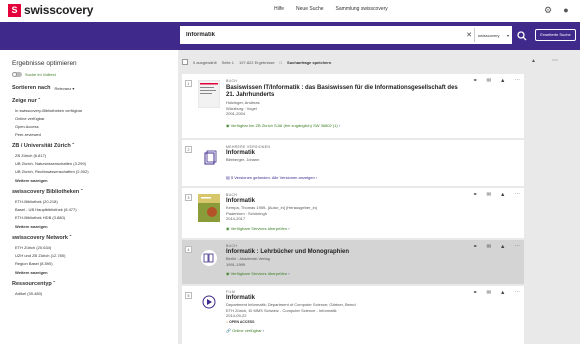 The height and width of the screenshot is (344, 580). I want to click on result-number: 5, so click(188, 295).